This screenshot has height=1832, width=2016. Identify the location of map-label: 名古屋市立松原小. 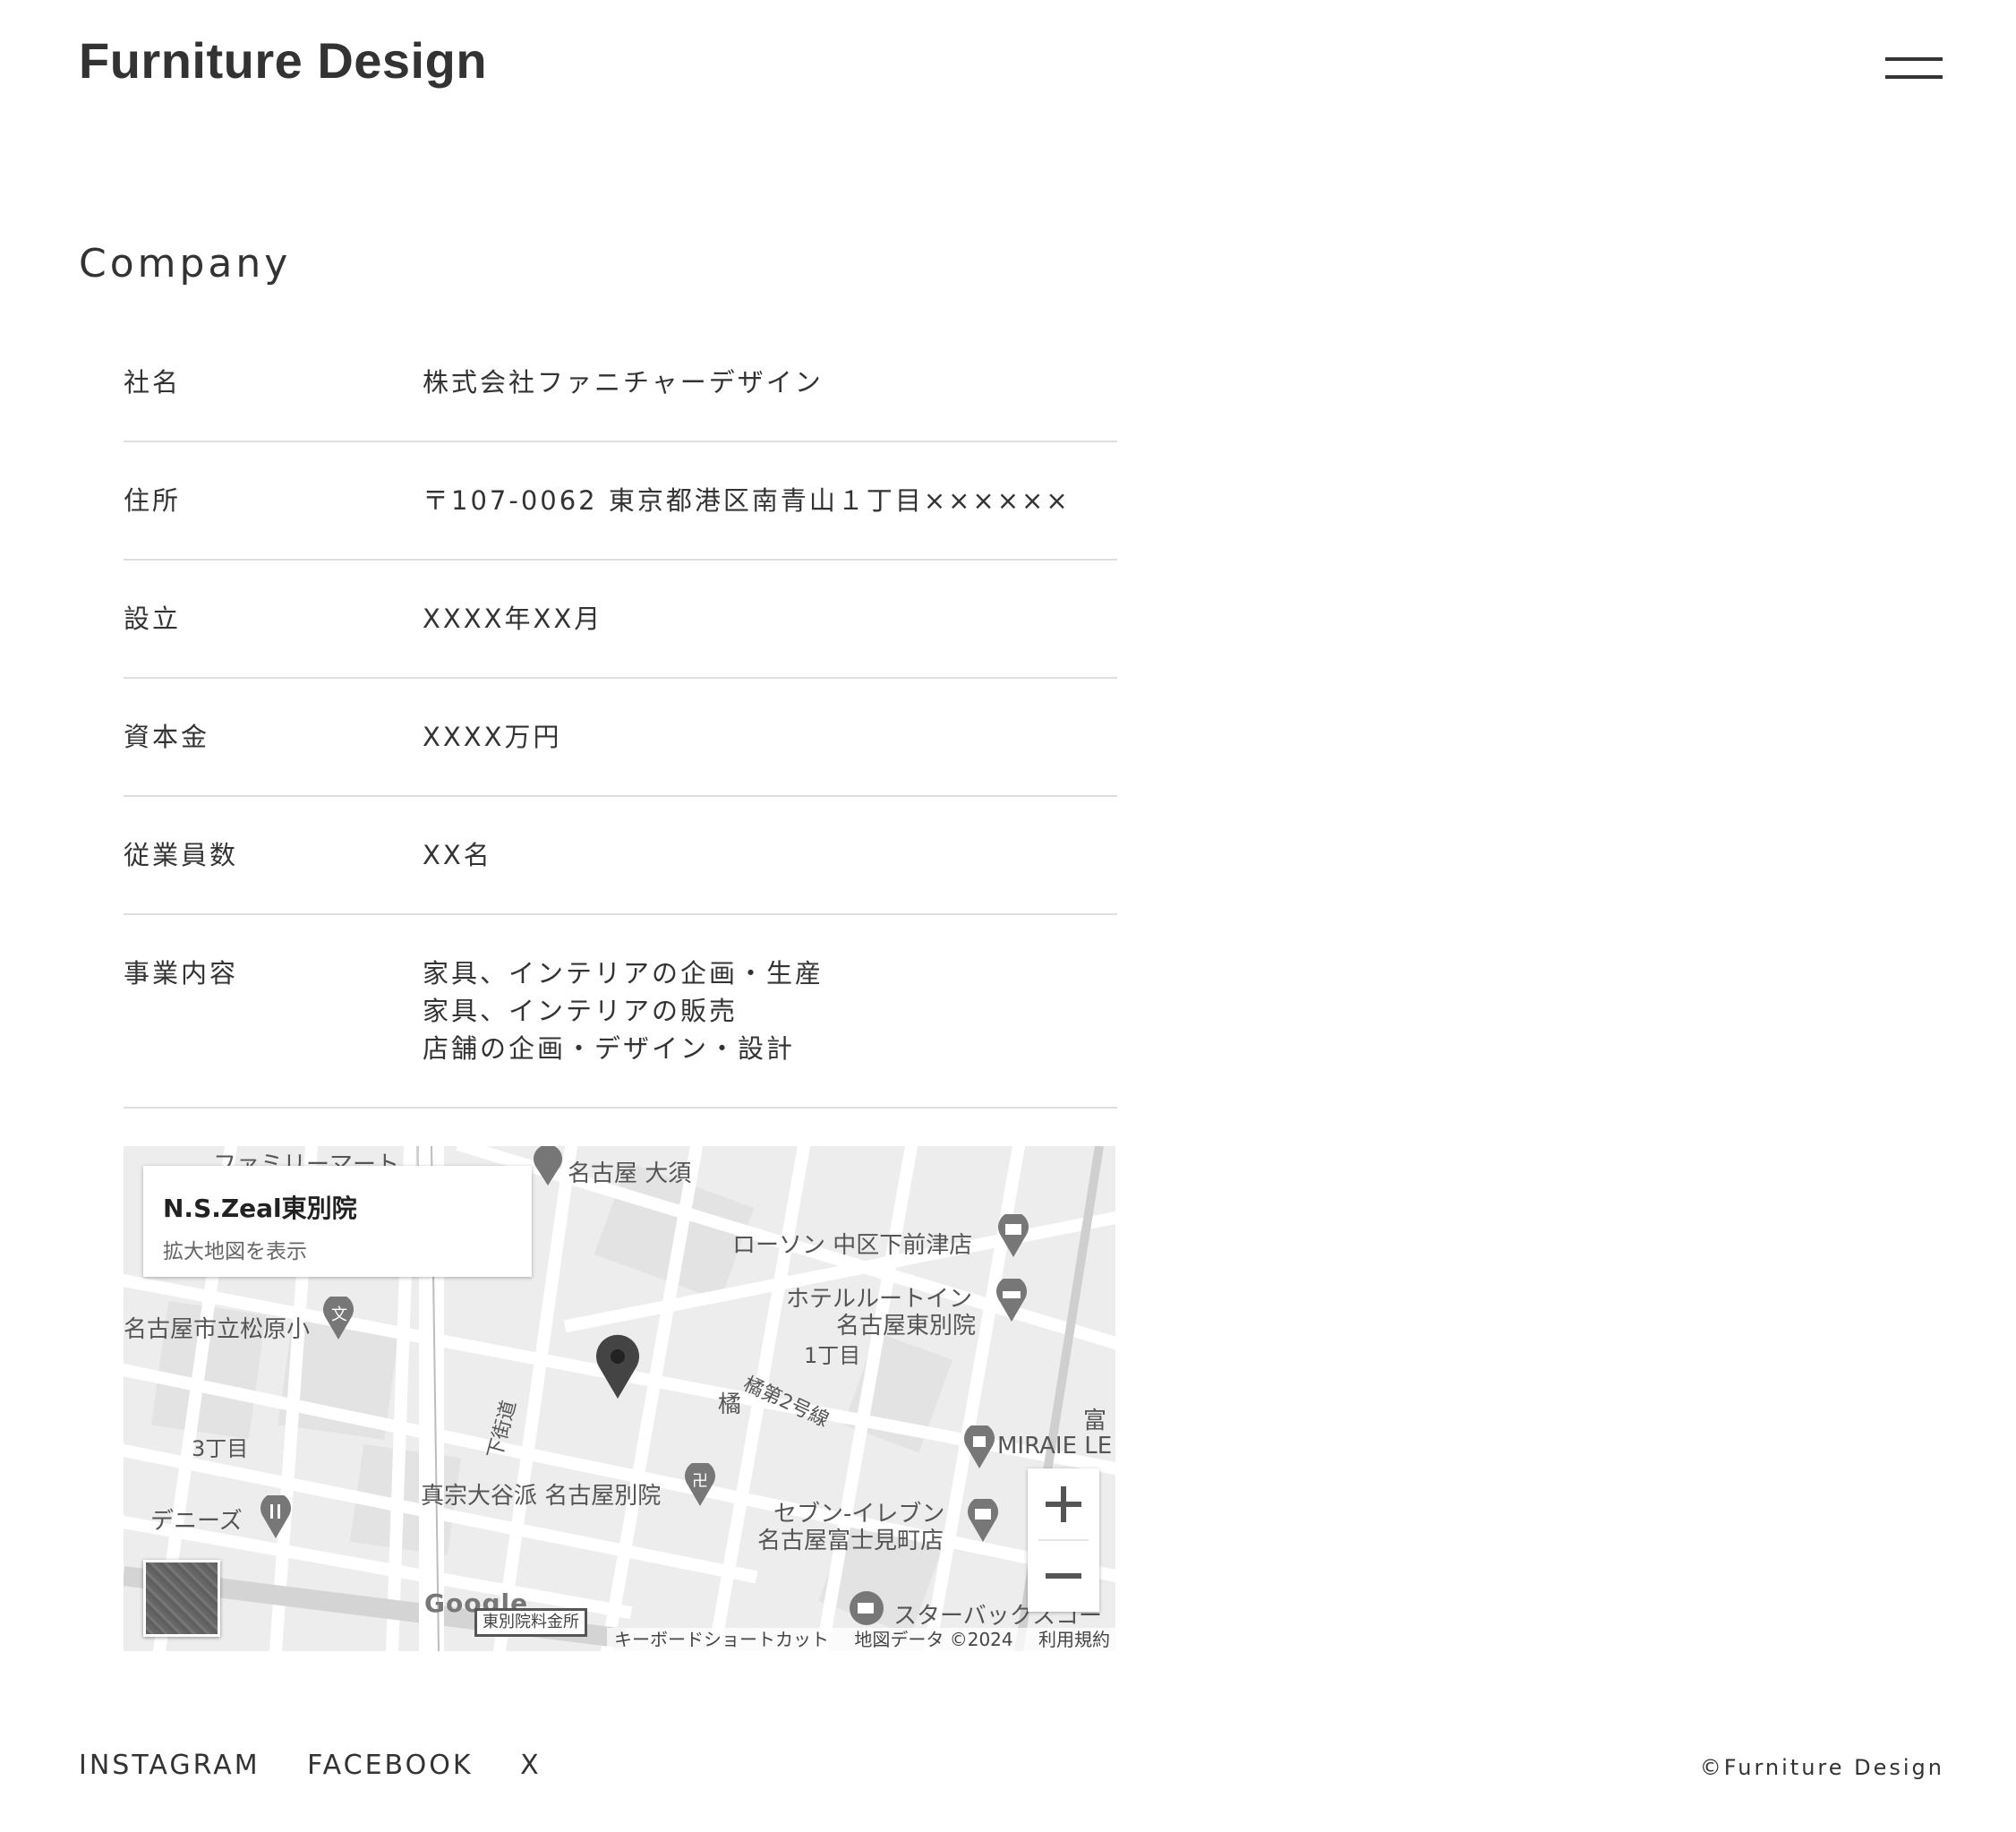
(217, 1329).